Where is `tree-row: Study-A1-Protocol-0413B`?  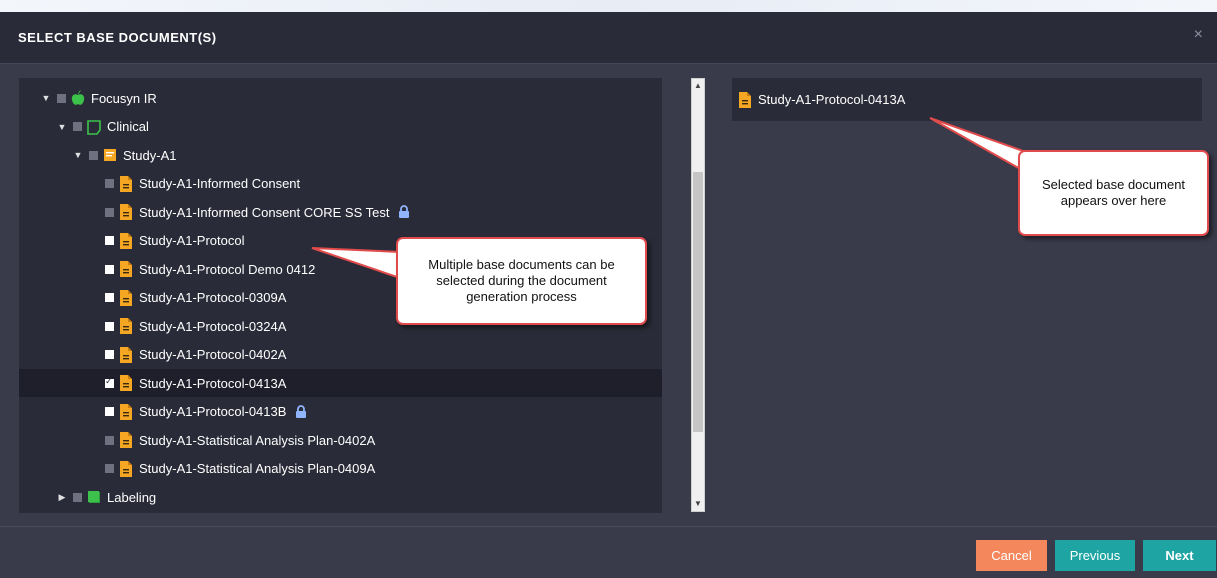 tree-row: Study-A1-Protocol-0413B is located at coordinates (340, 412).